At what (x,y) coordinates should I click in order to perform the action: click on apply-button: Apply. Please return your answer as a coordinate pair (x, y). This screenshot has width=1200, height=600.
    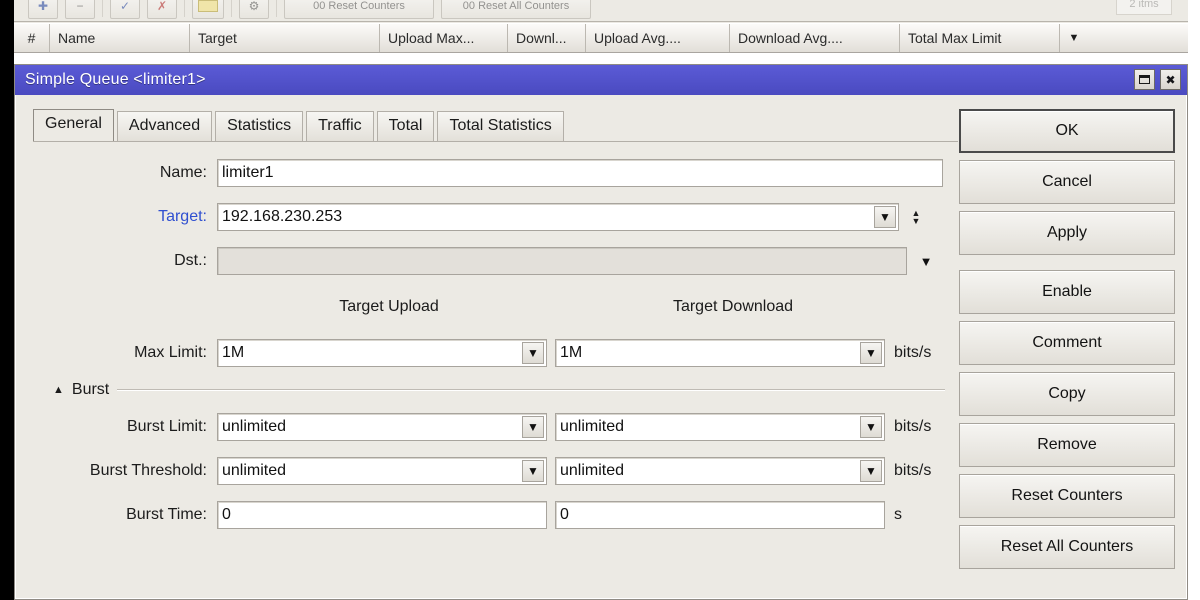
    Looking at the image, I should click on (1067, 233).